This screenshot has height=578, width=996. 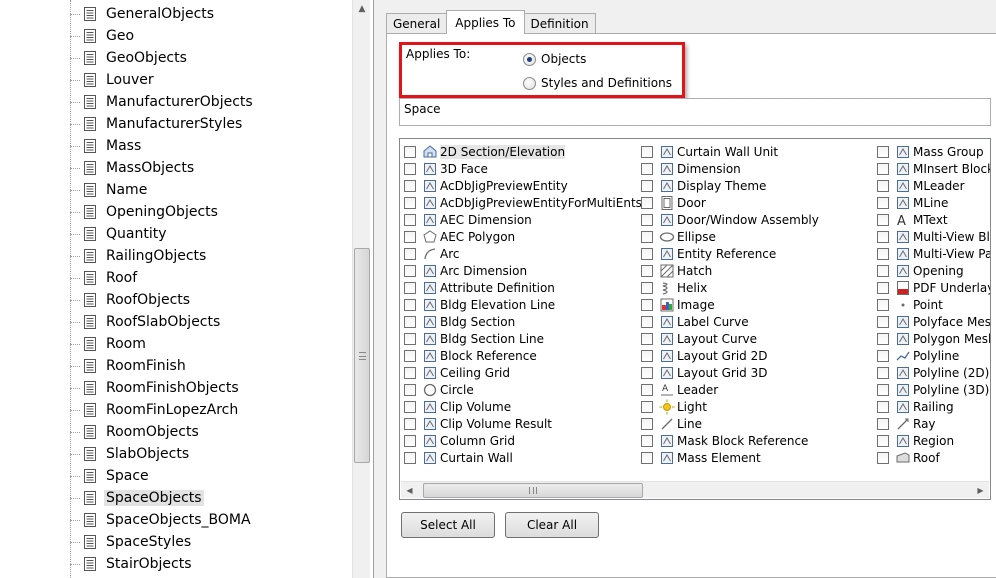 I want to click on tree-item: Roof, so click(x=205, y=278).